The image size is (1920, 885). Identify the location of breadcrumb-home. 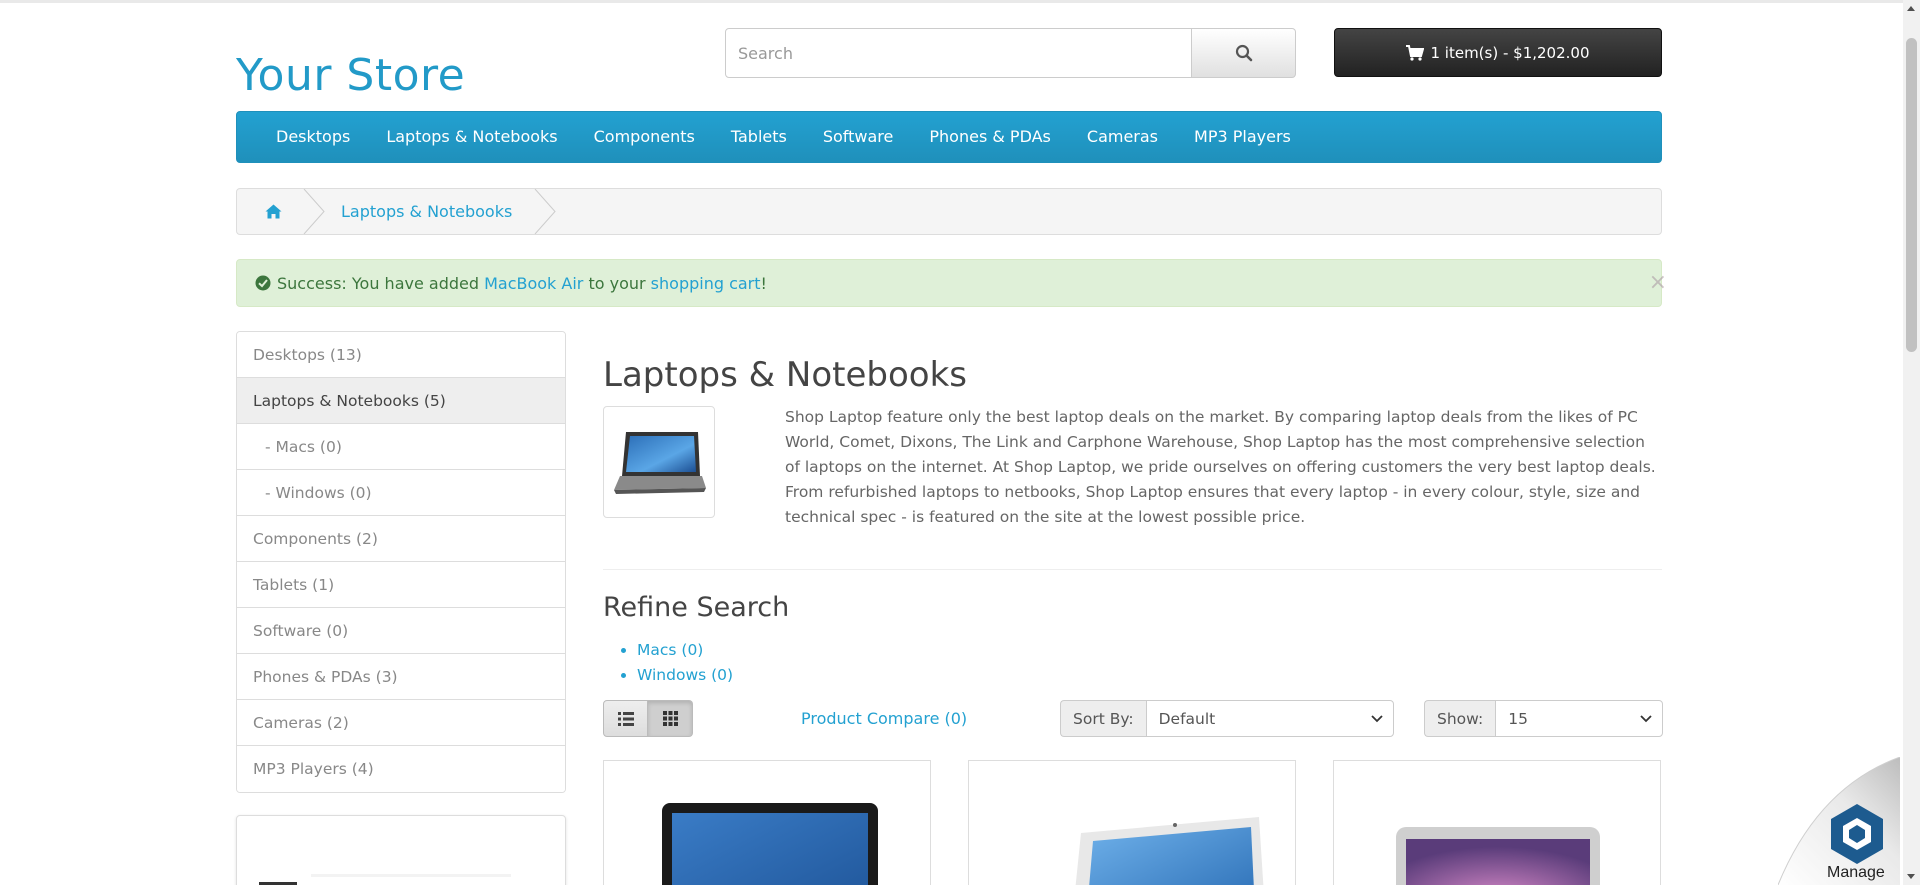
(273, 211).